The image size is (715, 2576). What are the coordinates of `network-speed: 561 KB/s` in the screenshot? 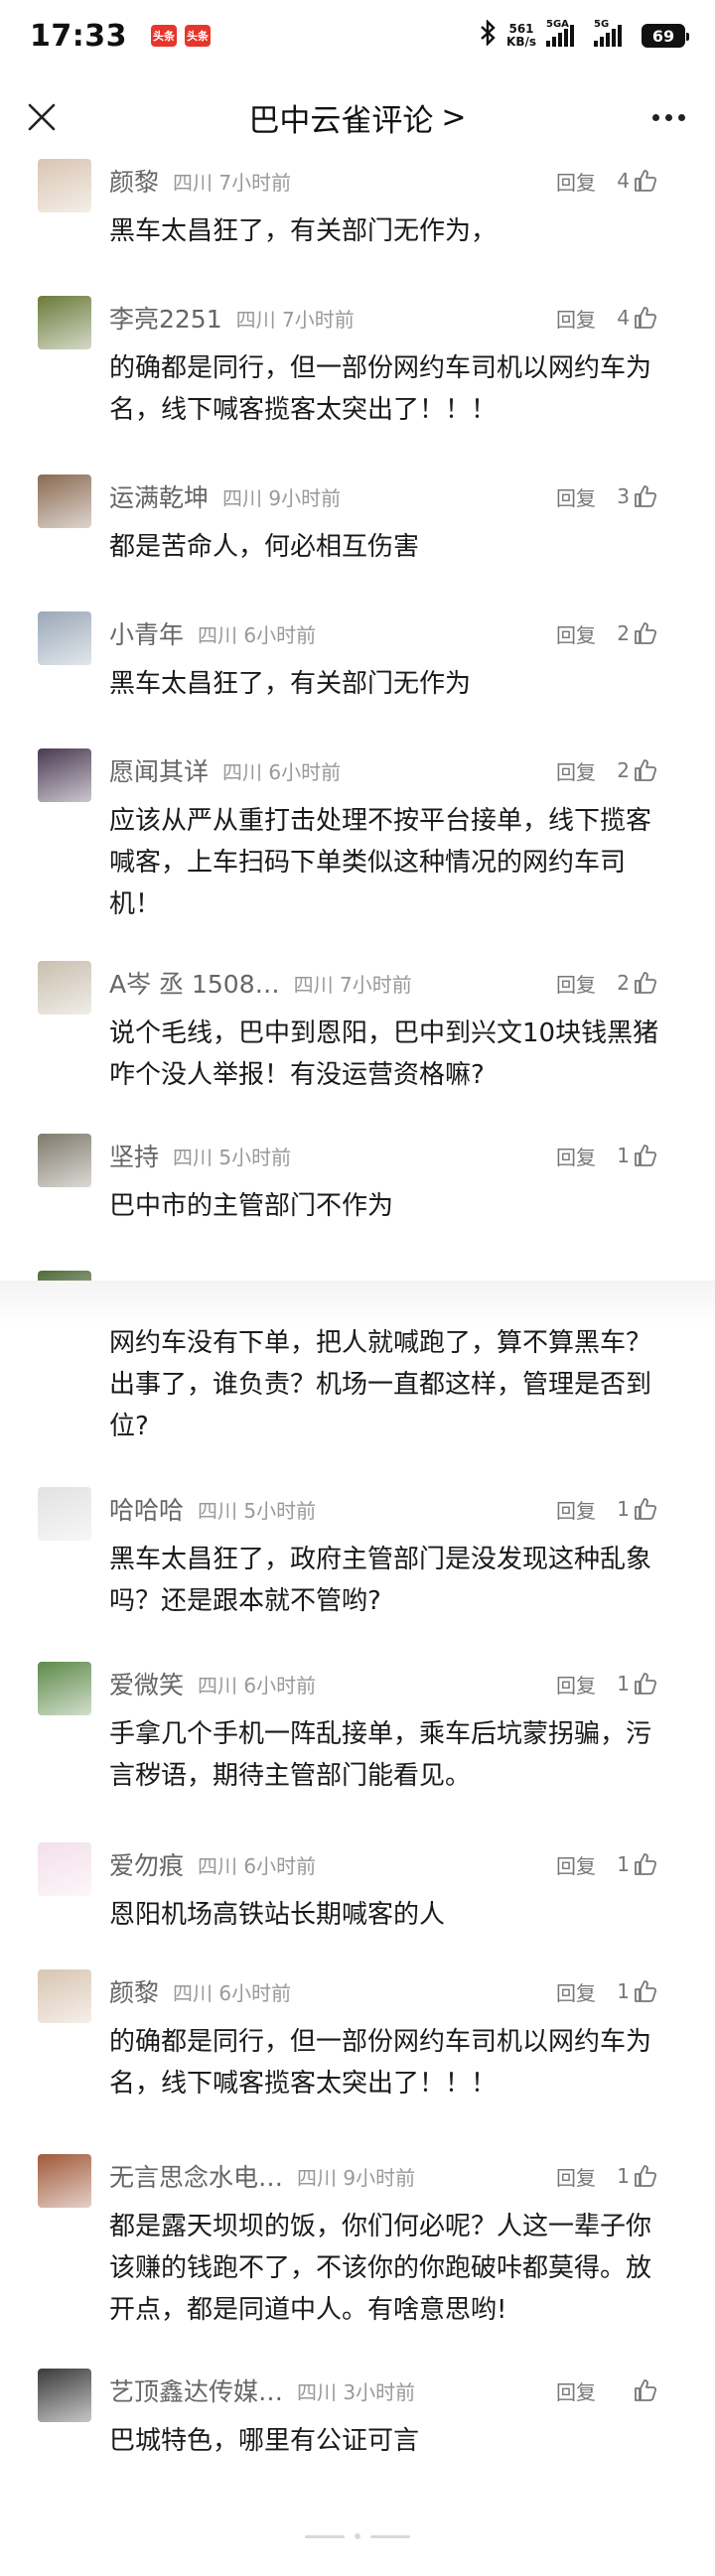 It's located at (521, 35).